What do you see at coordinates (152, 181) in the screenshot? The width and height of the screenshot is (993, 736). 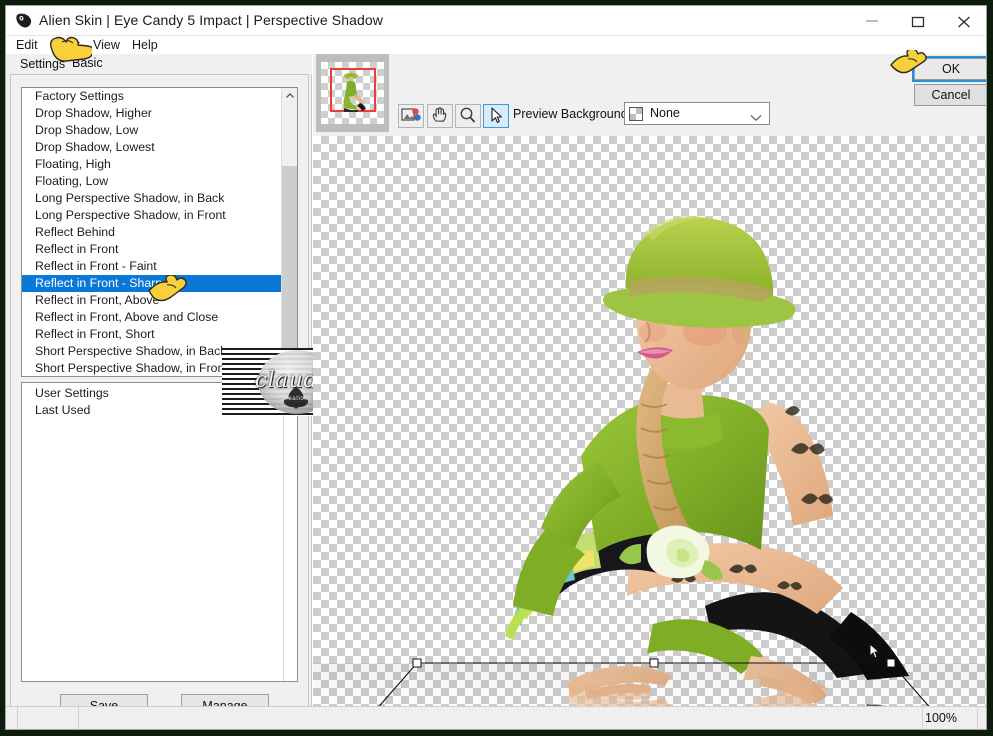 I see `settings-list-item: Floating, Low` at bounding box center [152, 181].